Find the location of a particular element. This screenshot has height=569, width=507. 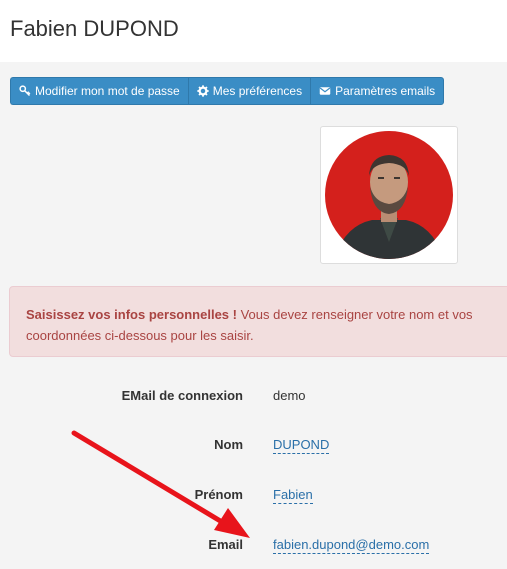

profile-photo is located at coordinates (389, 195).